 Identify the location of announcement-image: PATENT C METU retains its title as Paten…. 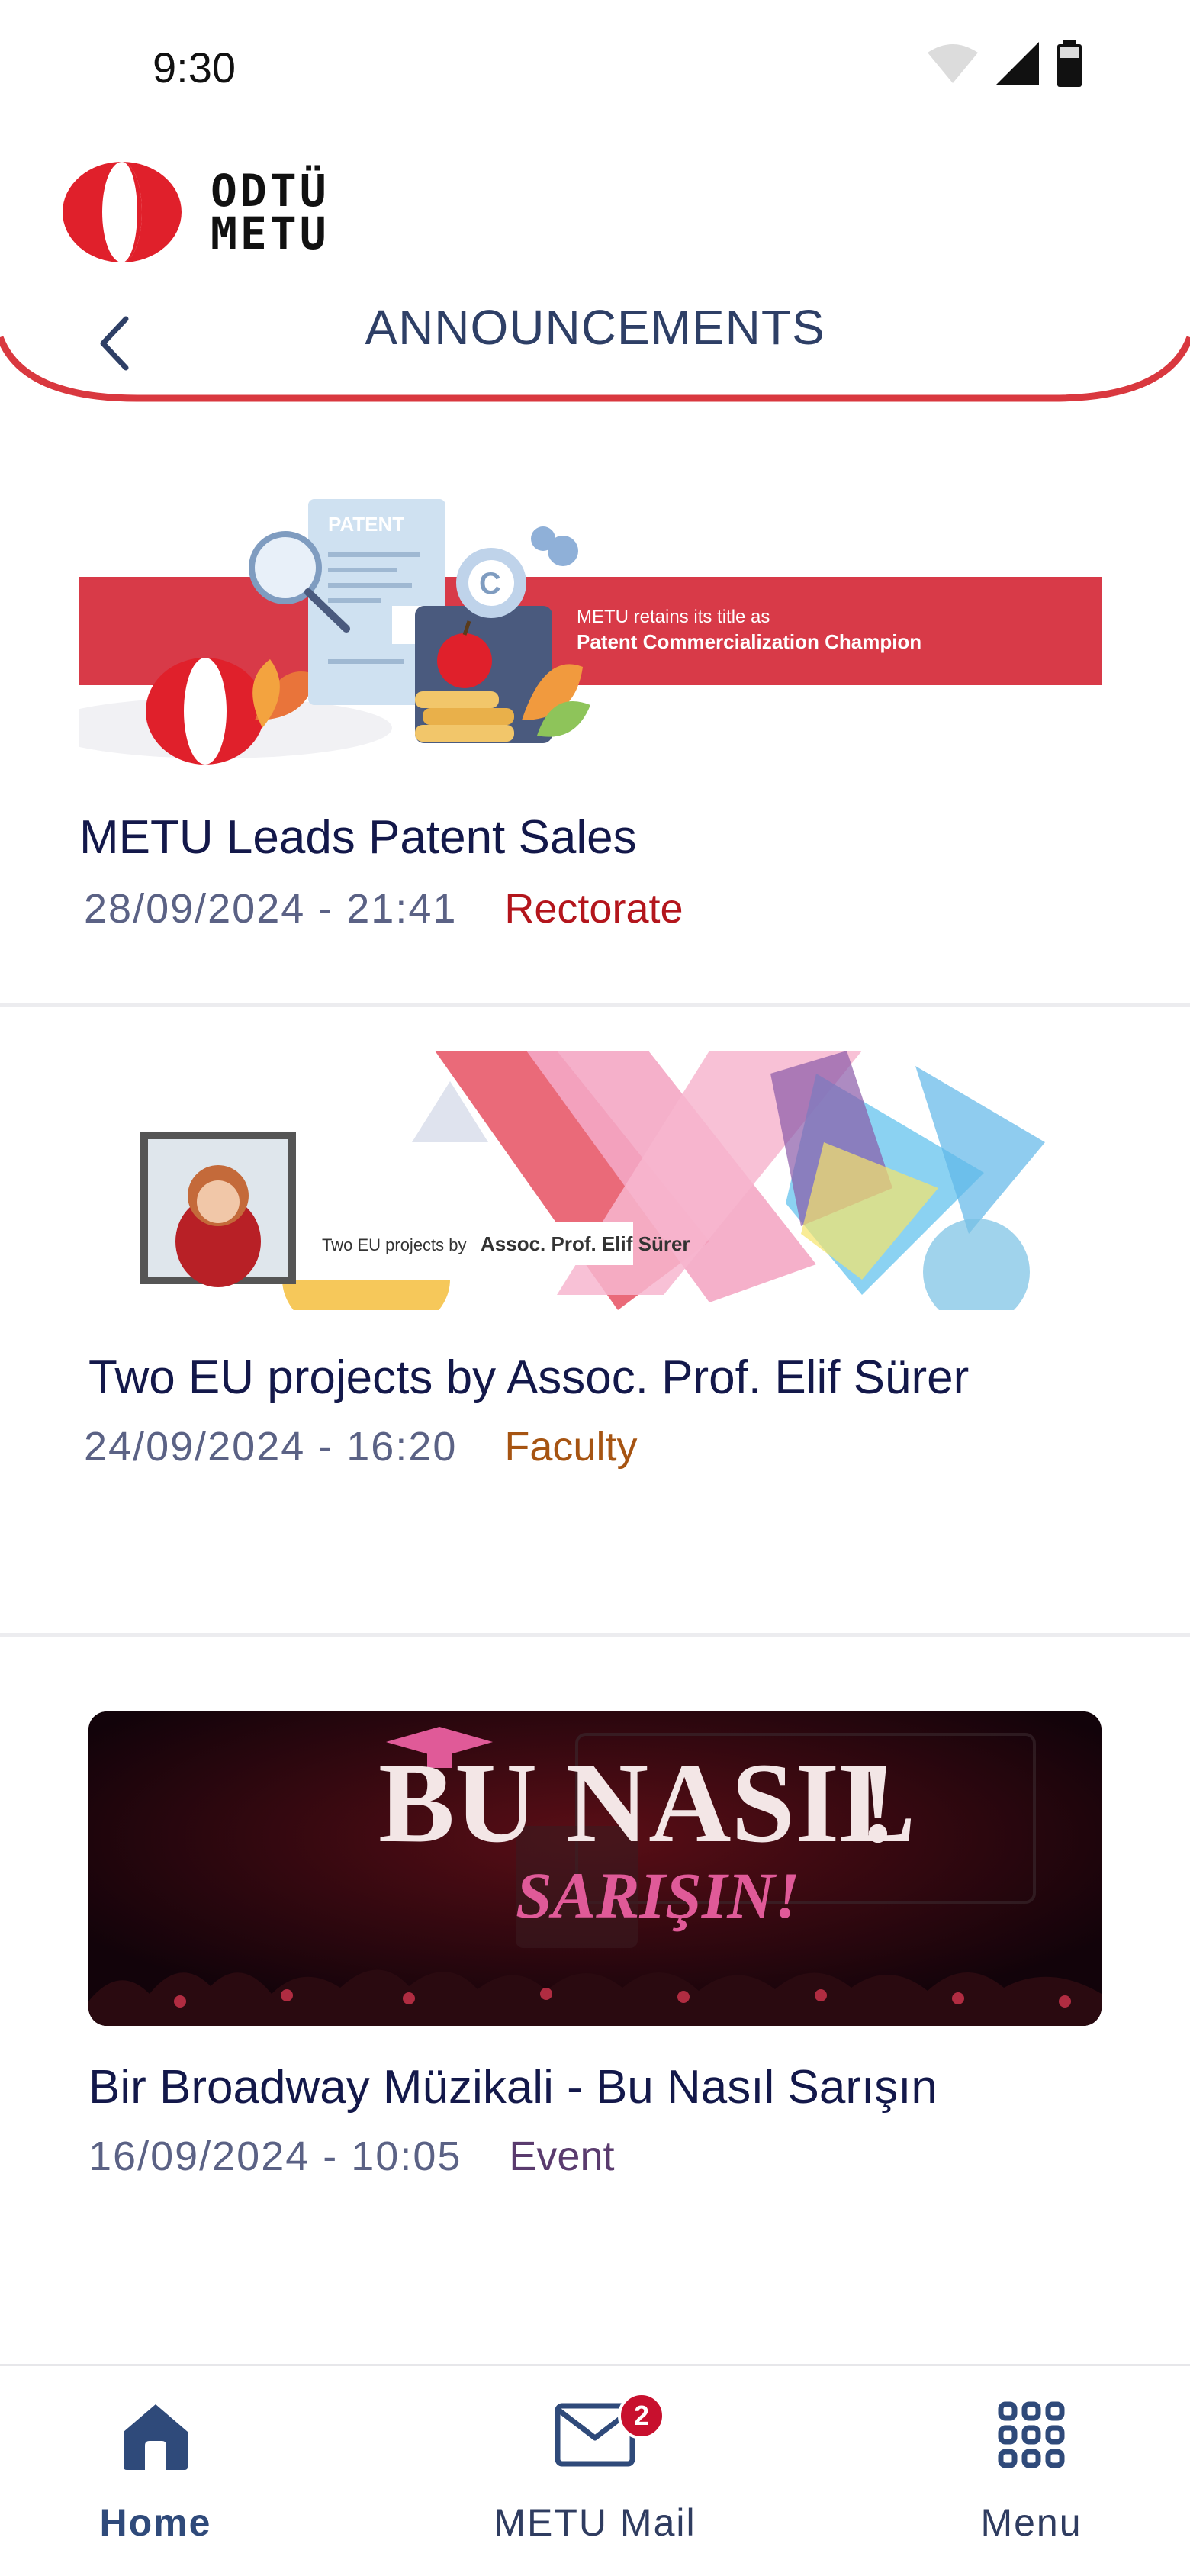
(590, 632).